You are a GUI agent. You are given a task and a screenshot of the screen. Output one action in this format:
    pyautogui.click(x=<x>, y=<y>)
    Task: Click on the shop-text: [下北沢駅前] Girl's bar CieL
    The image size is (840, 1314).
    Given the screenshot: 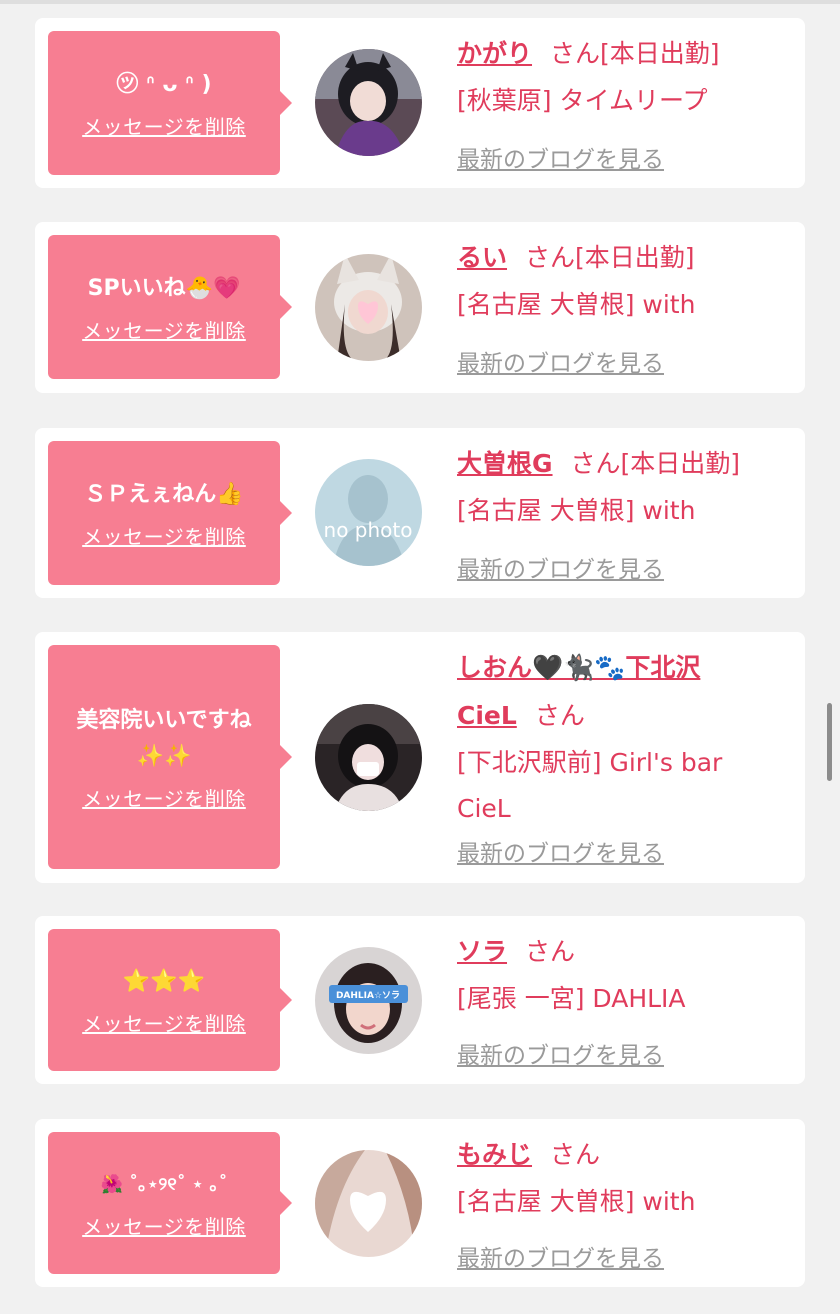 What is the action you would take?
    pyautogui.click(x=590, y=785)
    